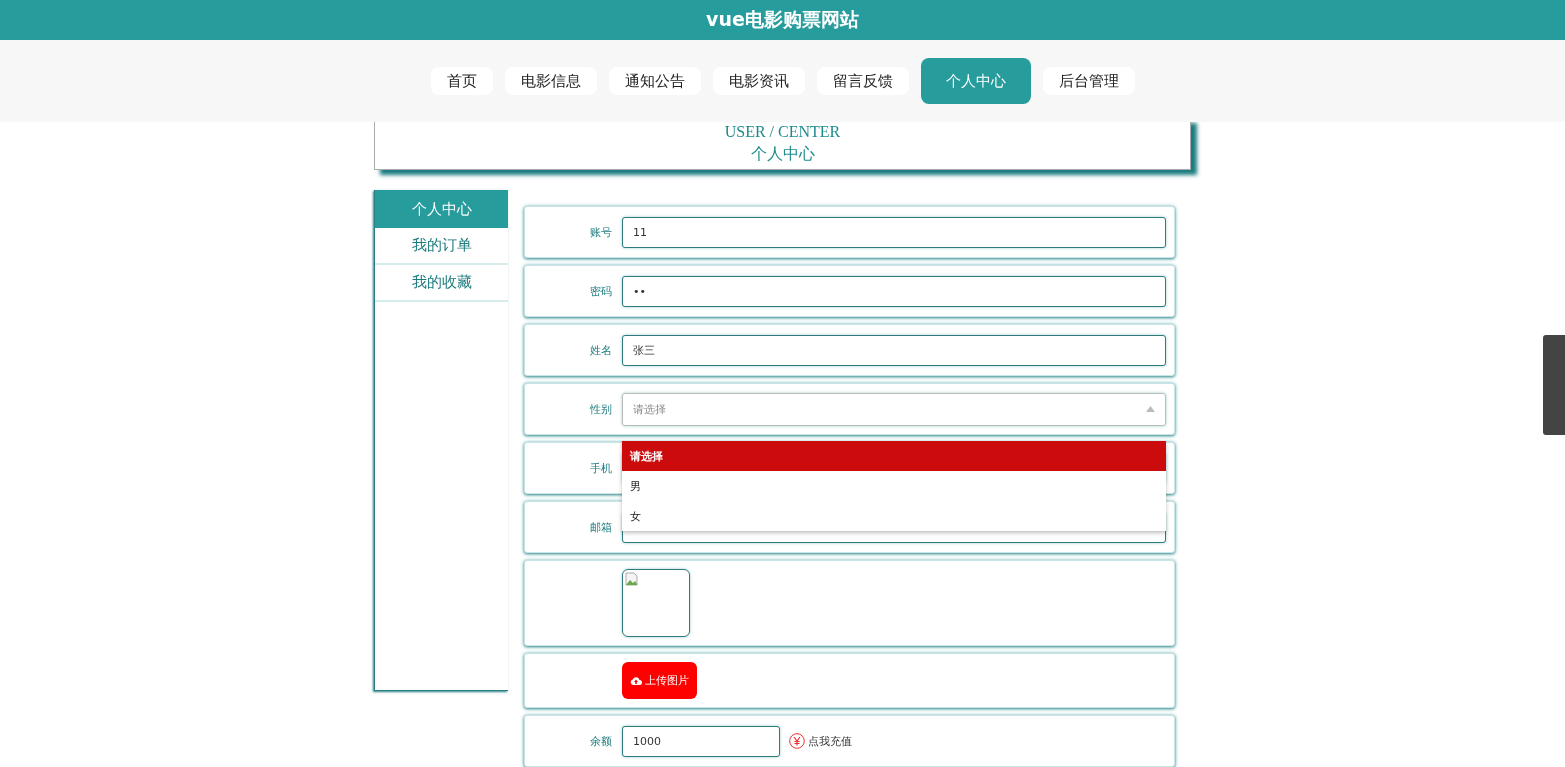 Image resolution: width=1565 pixels, height=767 pixels. What do you see at coordinates (1554, 385) in the screenshot?
I see `side-panel-tab` at bounding box center [1554, 385].